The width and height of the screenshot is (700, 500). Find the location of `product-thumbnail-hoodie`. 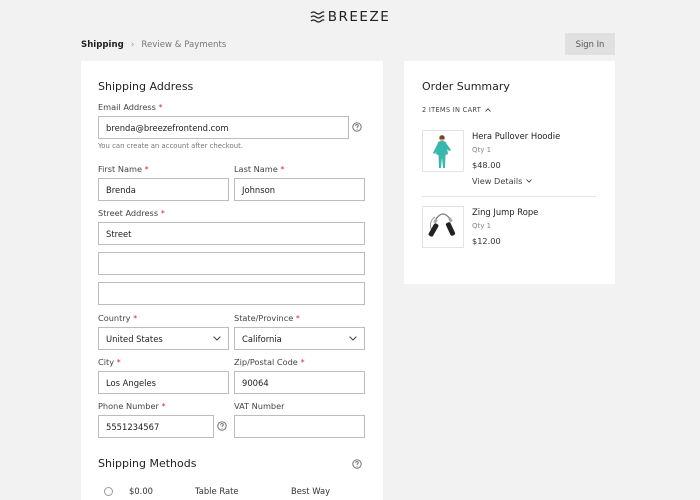

product-thumbnail-hoodie is located at coordinates (443, 151).